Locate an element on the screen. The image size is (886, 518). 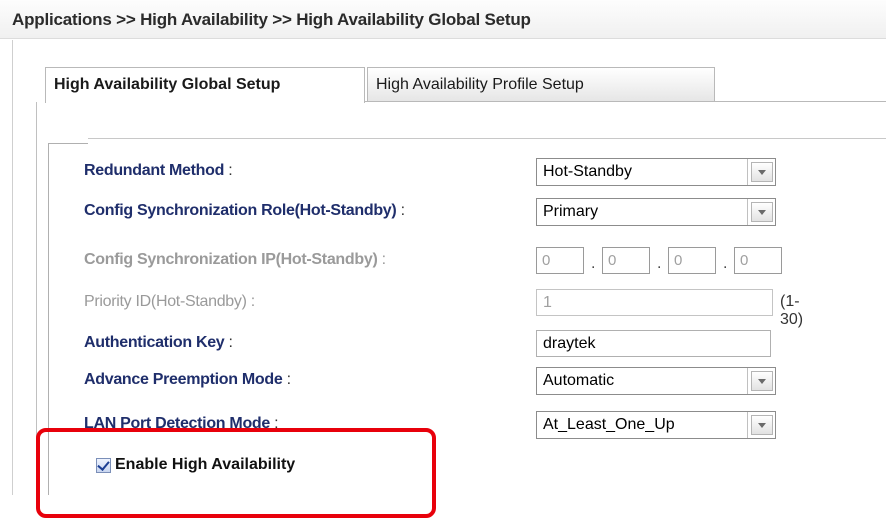
priority-id-input: 1 is located at coordinates (654, 302).